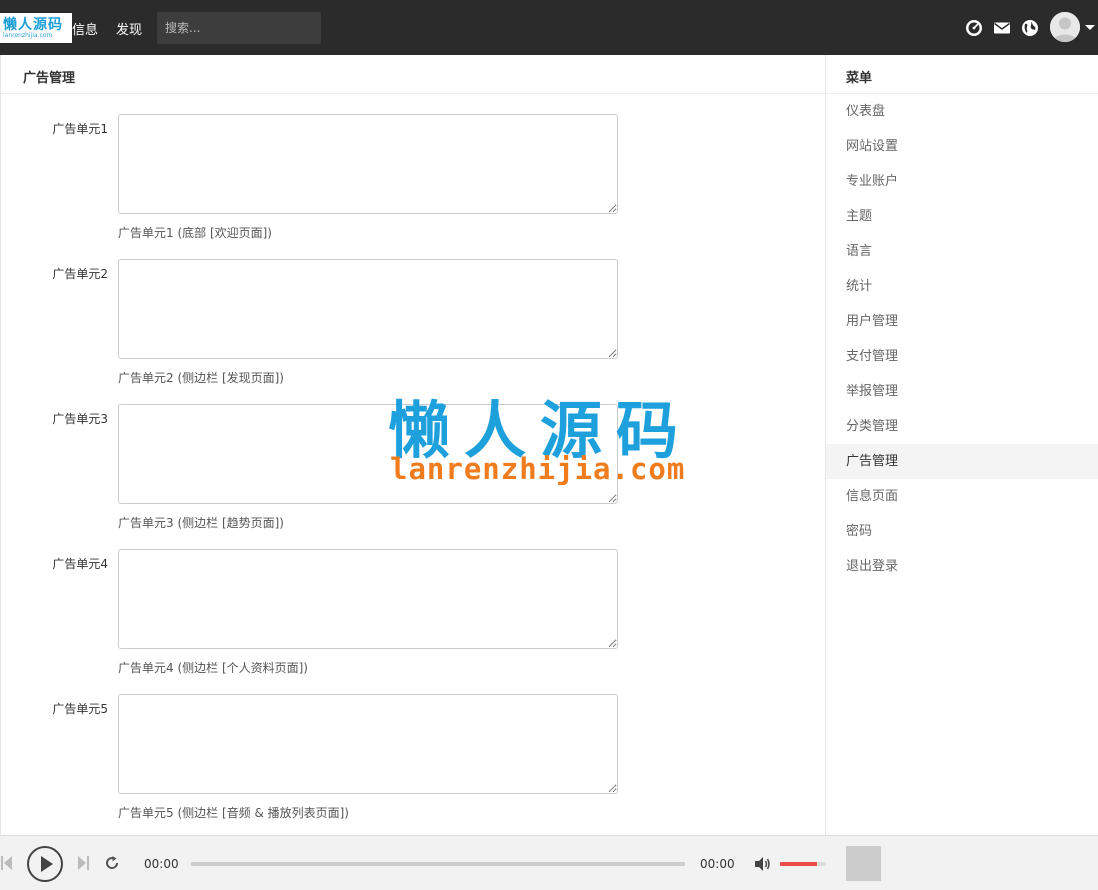 This screenshot has height=890, width=1098. I want to click on nav-messages-link: 信息, so click(85, 28).